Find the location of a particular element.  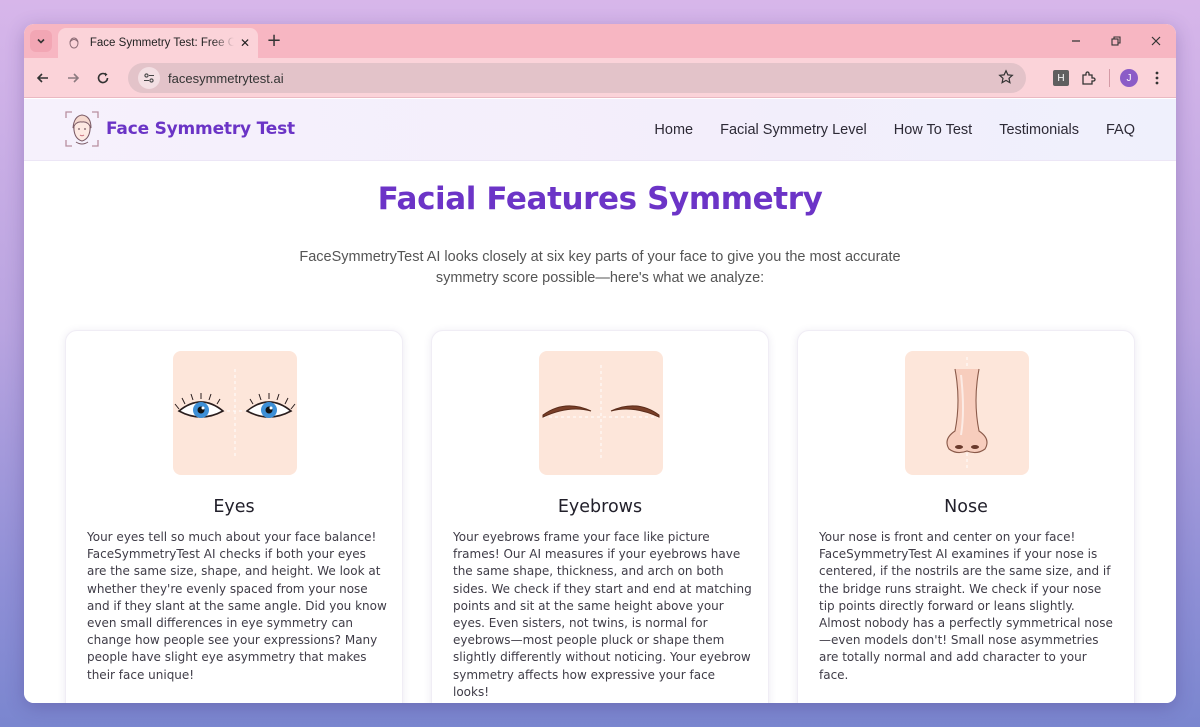

reload-icon is located at coordinates (103, 77).